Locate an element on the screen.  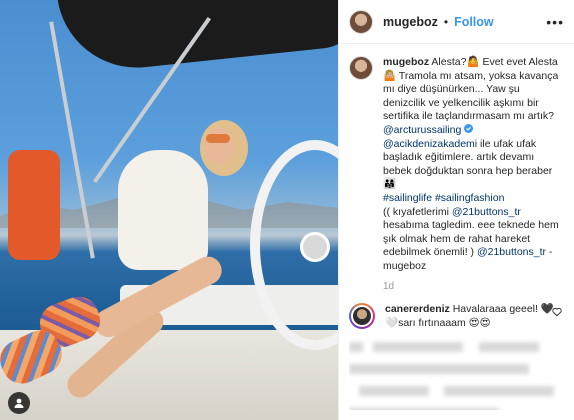
comment-username: canererdeniz is located at coordinates (417, 309).